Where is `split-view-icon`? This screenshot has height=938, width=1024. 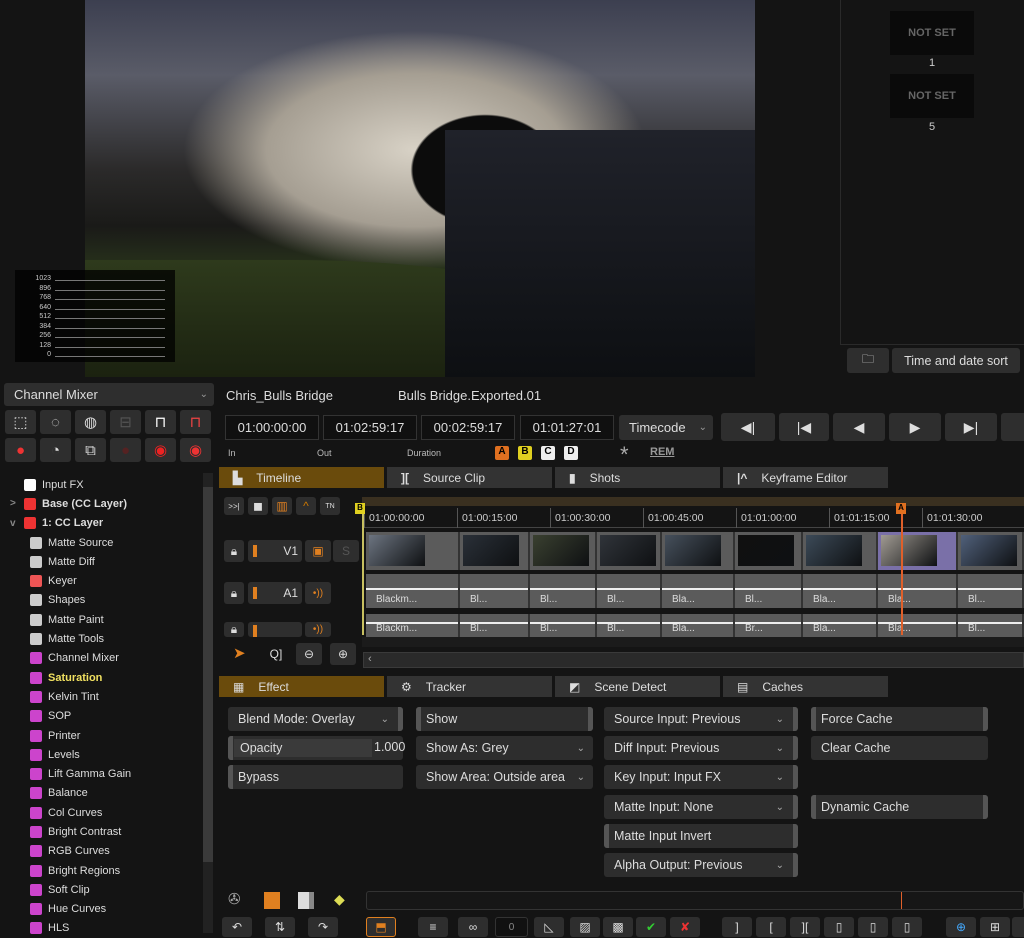
split-view-icon is located at coordinates (306, 900).